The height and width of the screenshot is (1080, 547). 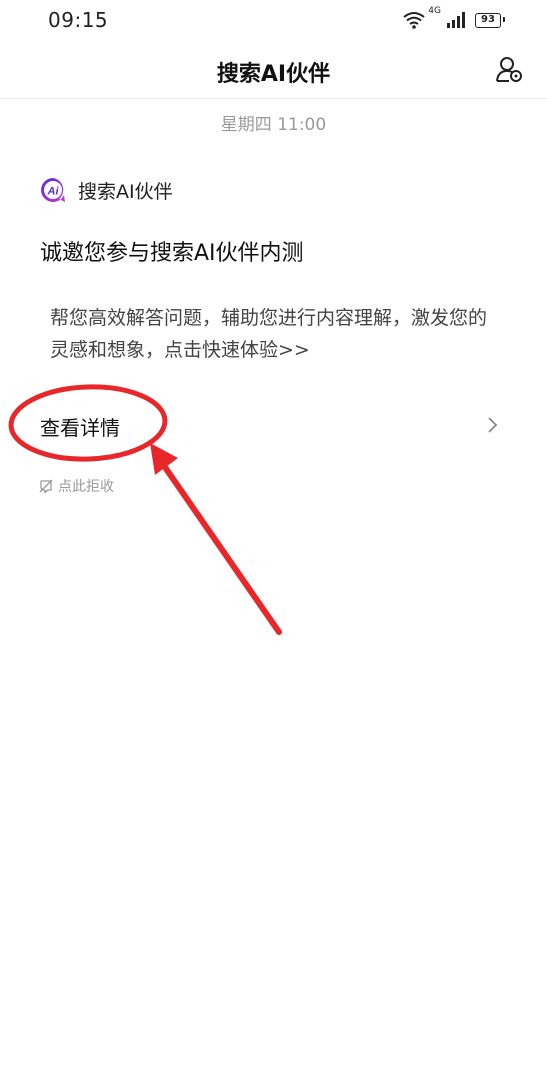 I want to click on signal-icon, so click(x=456, y=20).